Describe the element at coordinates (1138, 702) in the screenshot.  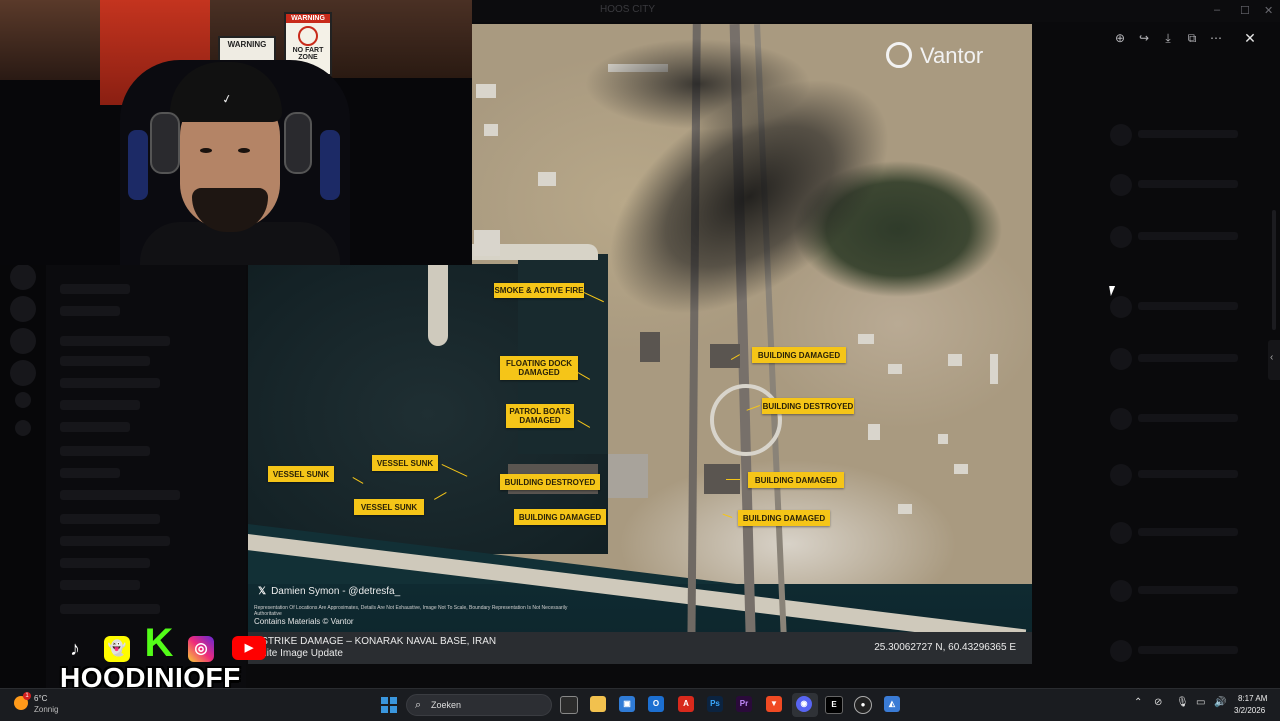
I see `chevron-up-icon: ⌃` at that location.